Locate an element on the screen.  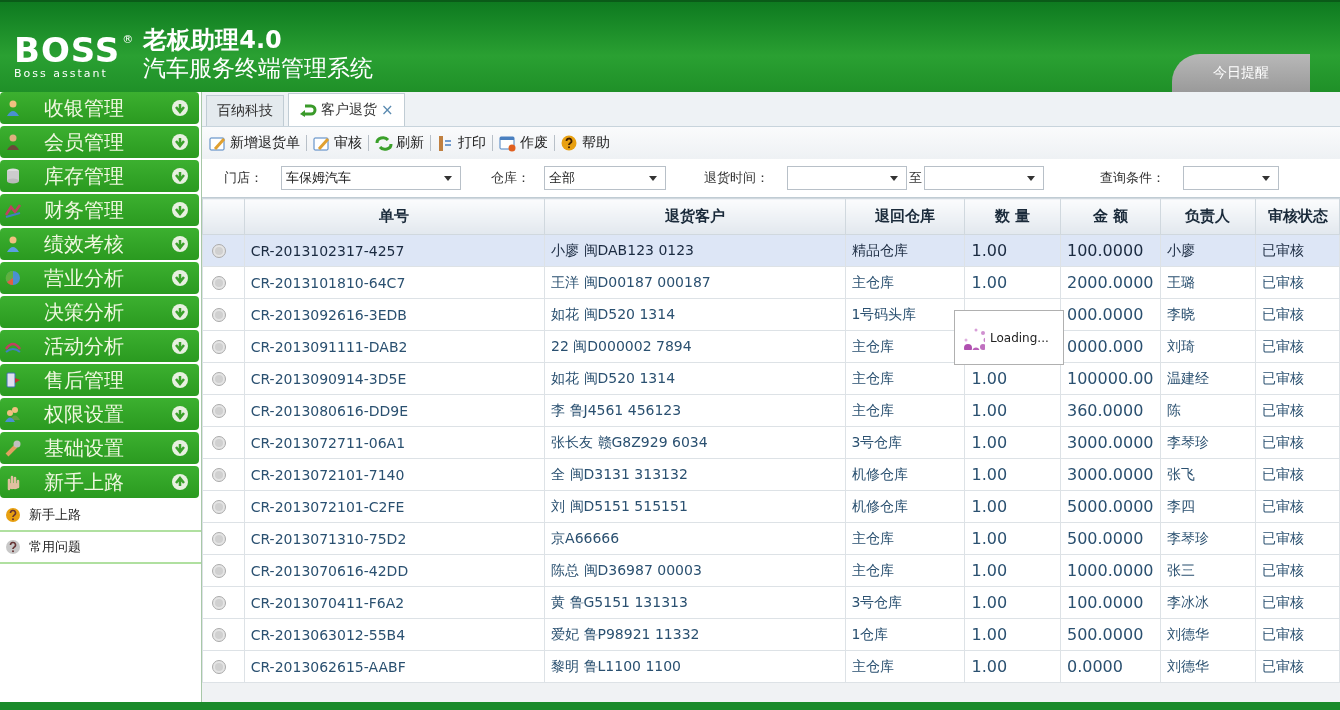
toolbar-button: 新增退货单 is located at coordinates (254, 143).